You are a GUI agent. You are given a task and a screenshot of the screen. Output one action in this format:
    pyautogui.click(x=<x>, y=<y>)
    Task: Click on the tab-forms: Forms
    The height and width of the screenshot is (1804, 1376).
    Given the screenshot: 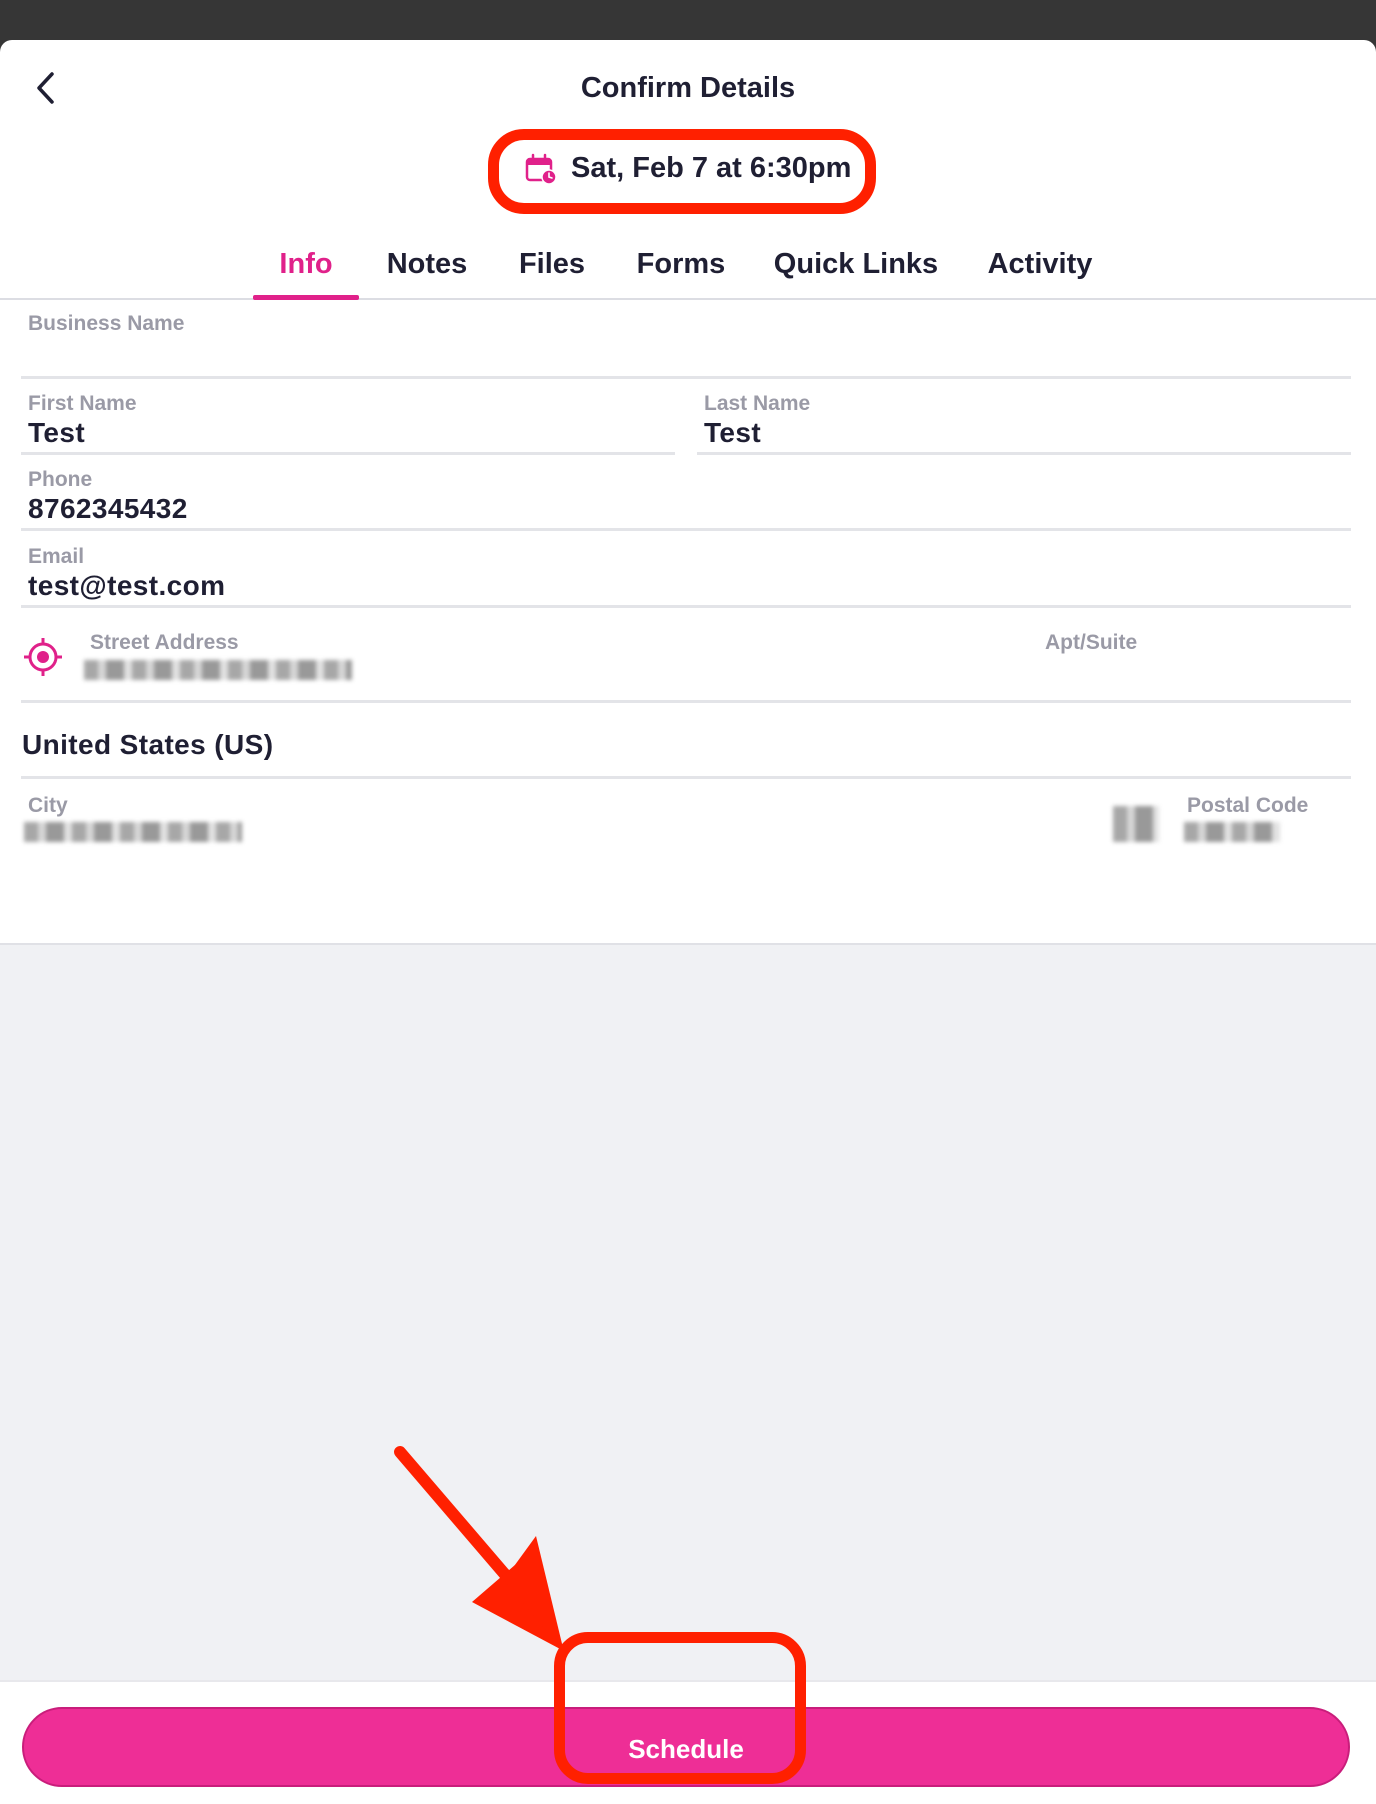 What is the action you would take?
    pyautogui.click(x=681, y=264)
    